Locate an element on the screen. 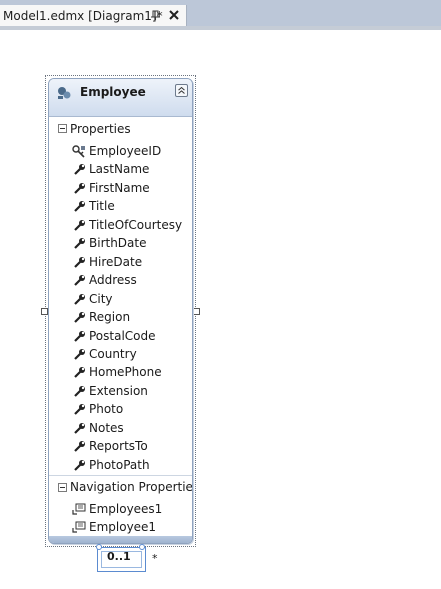 The height and width of the screenshot is (589, 441). property-name: HireDate is located at coordinates (116, 261).